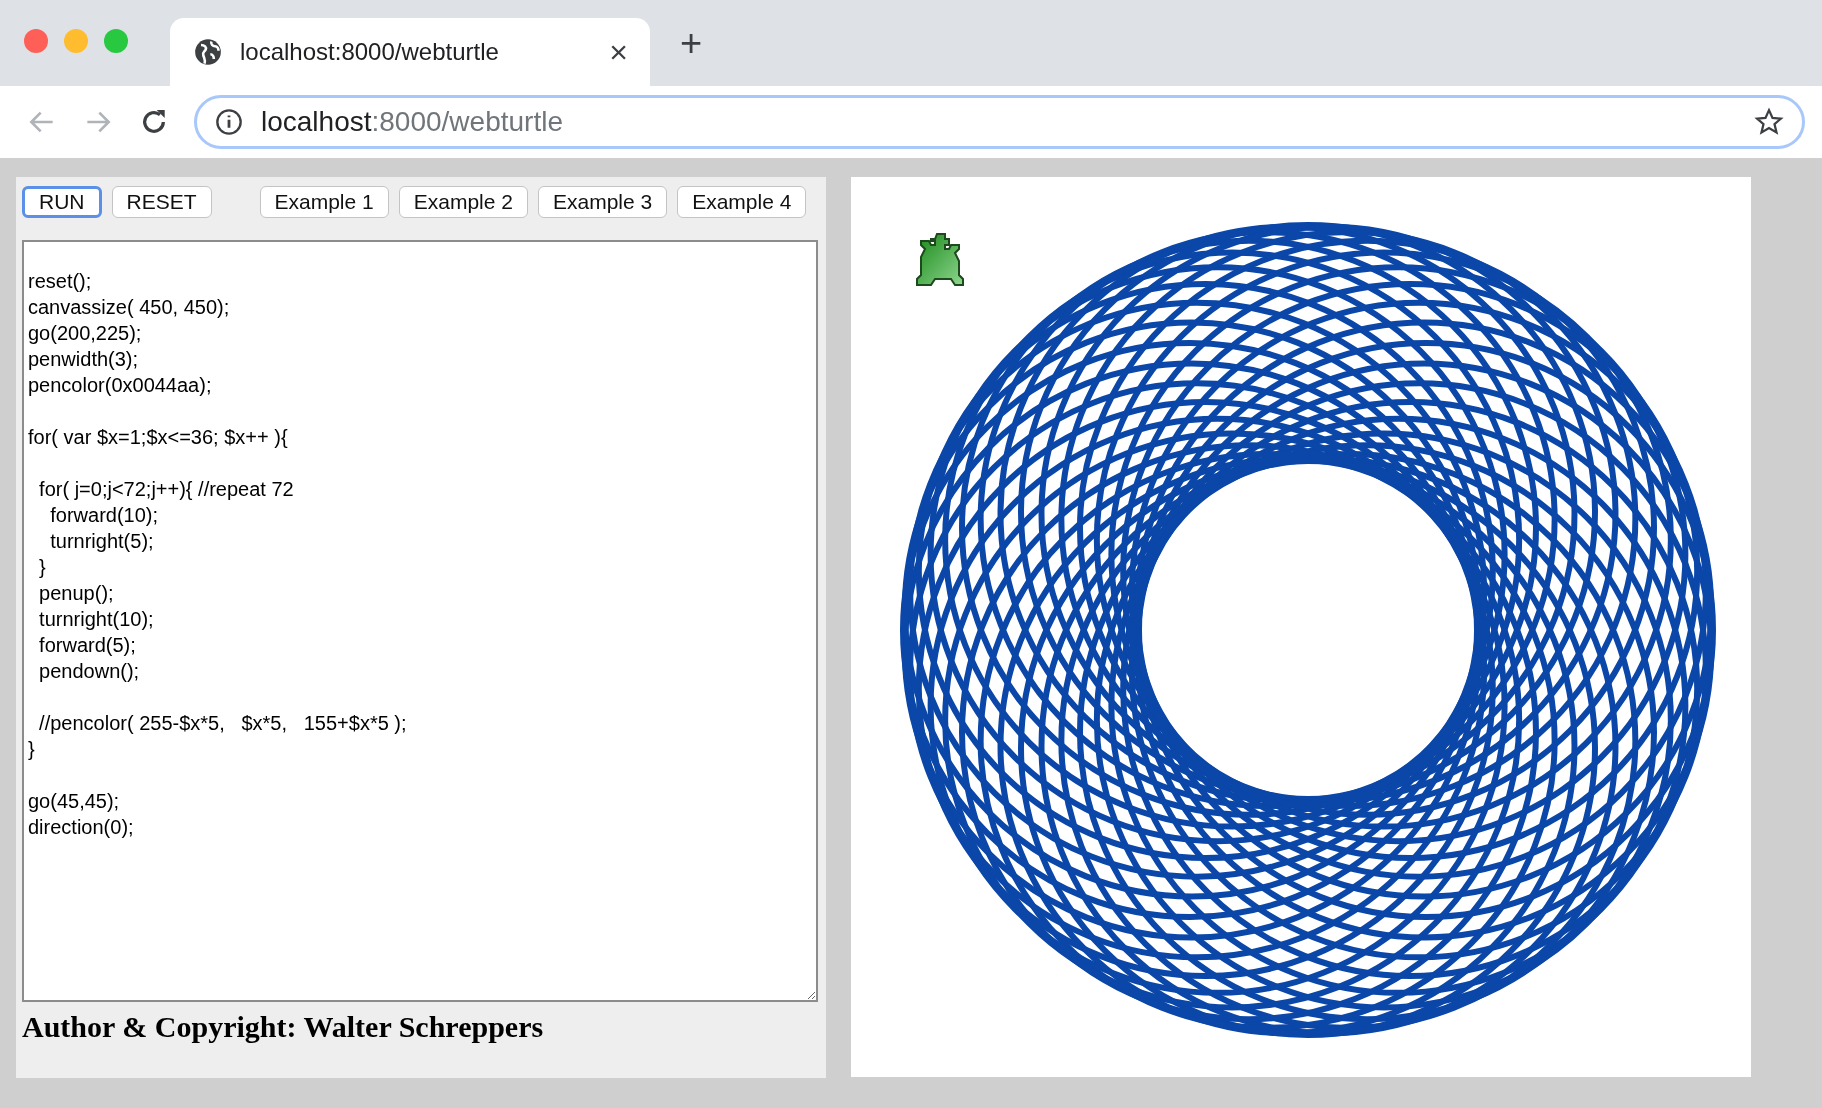  I want to click on tab-title: localhost:8000/webturtle, so click(370, 52).